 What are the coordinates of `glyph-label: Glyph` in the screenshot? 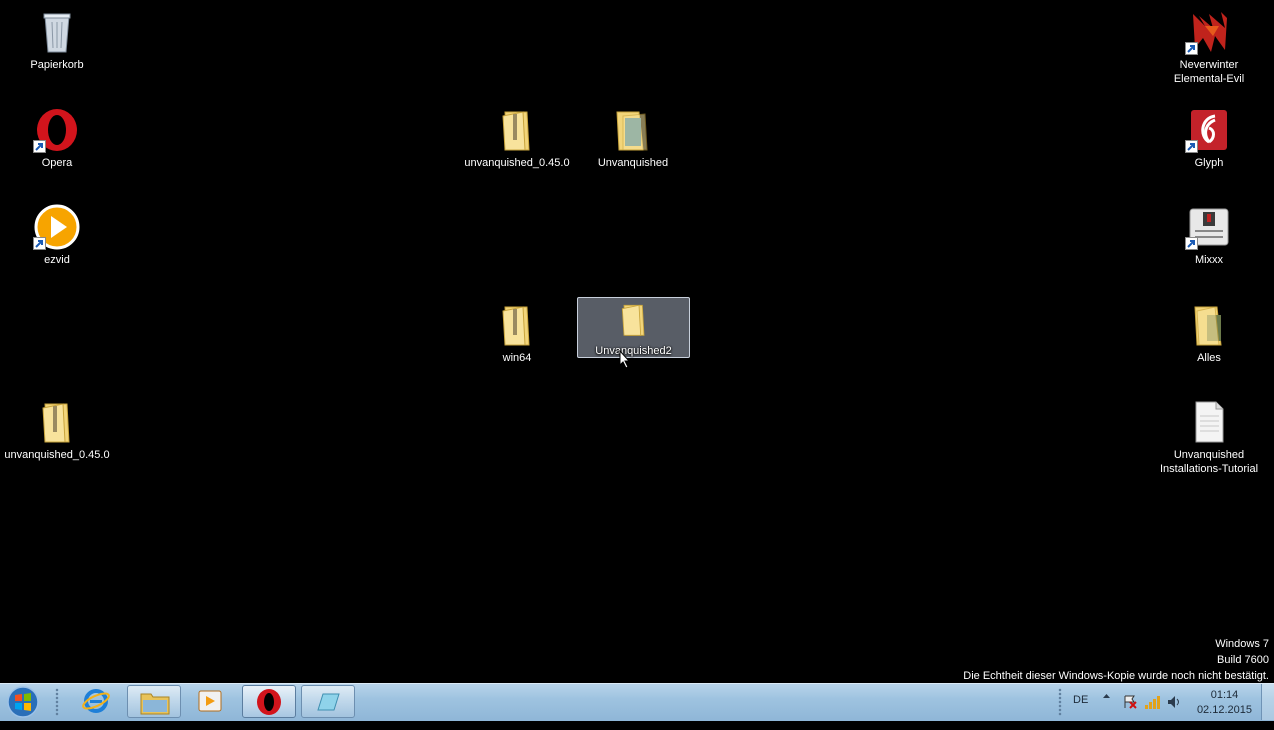 It's located at (1209, 163).